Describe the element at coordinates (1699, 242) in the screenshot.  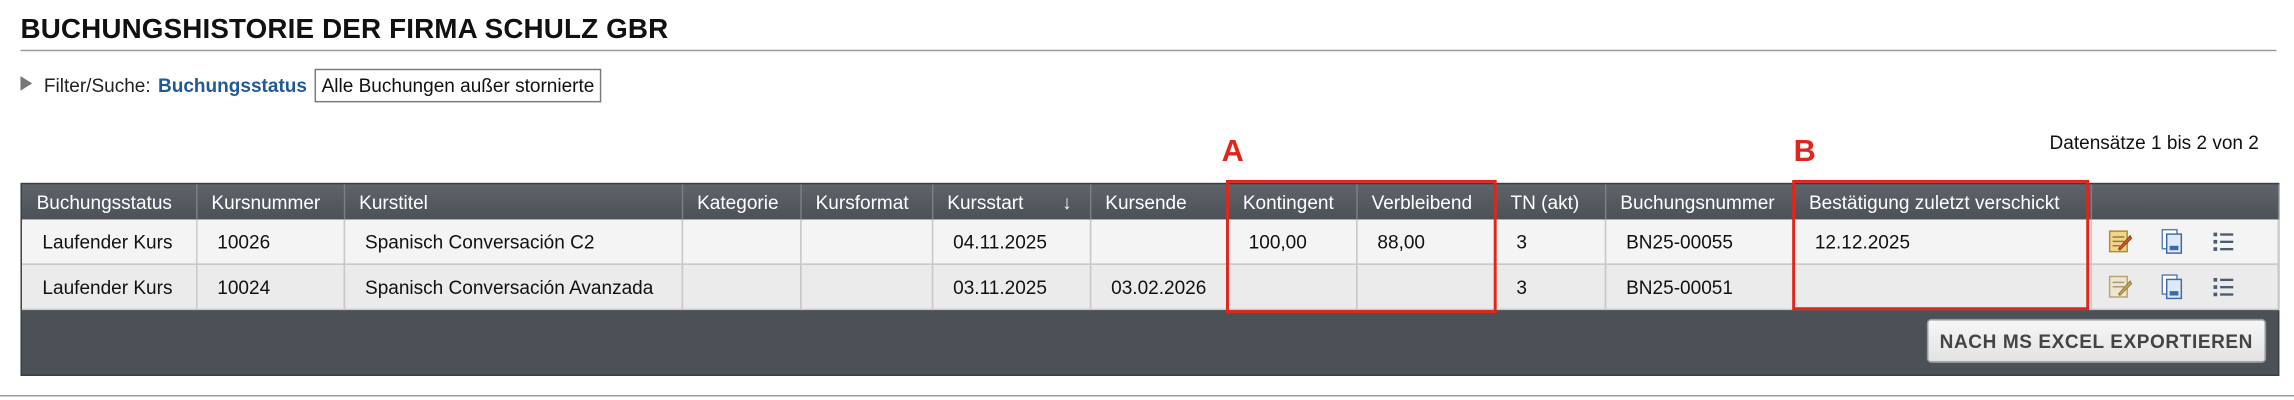
I see `cell-buchungsnummer: BN25-00055` at that location.